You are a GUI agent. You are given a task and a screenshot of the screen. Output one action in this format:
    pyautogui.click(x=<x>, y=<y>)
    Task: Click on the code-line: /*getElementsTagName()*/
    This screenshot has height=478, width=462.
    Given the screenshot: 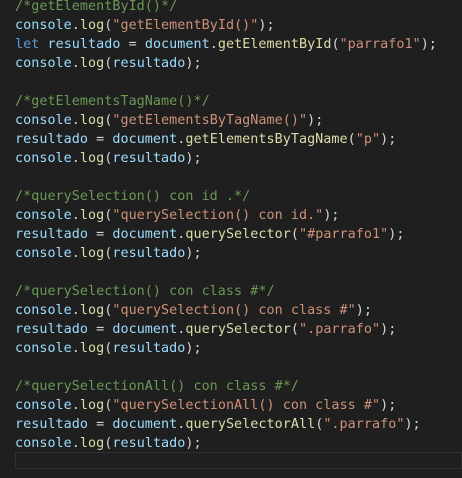 What is the action you would take?
    pyautogui.click(x=238, y=101)
    